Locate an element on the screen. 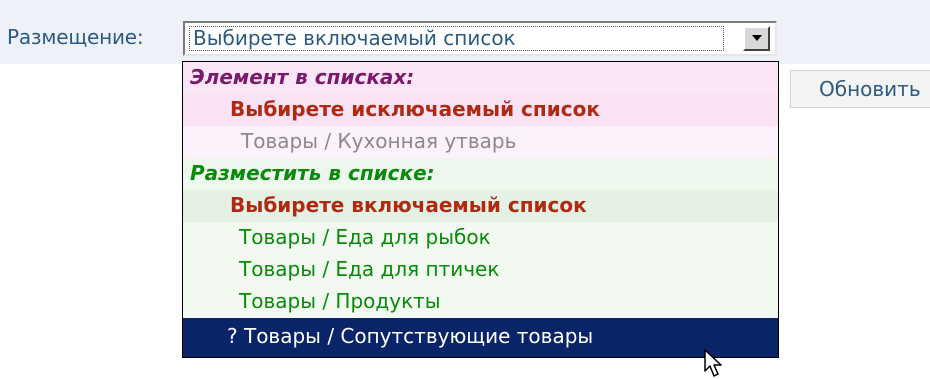 Image resolution: width=930 pixels, height=379 pixels. chevron-down-icon is located at coordinates (757, 38).